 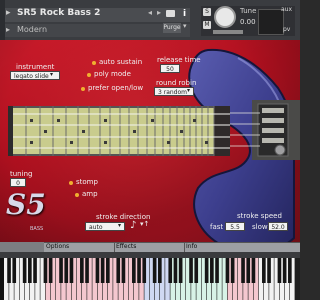 What do you see at coordinates (179, 60) in the screenshot?
I see `release-time-label: release time` at bounding box center [179, 60].